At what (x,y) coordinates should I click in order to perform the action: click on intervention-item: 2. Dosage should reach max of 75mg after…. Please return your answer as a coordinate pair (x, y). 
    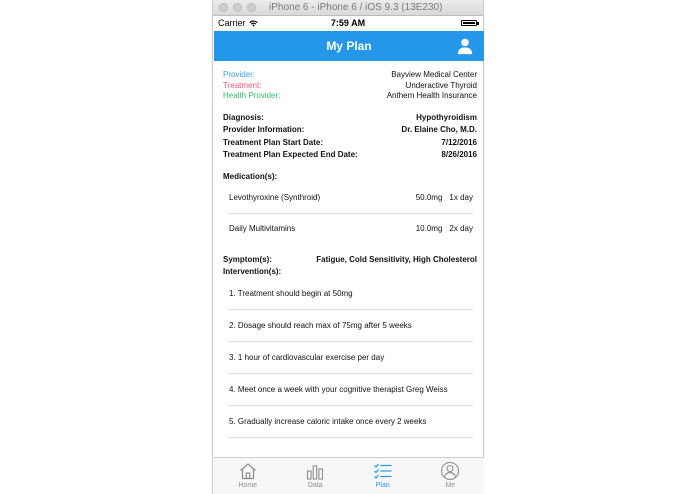
    Looking at the image, I should click on (351, 326).